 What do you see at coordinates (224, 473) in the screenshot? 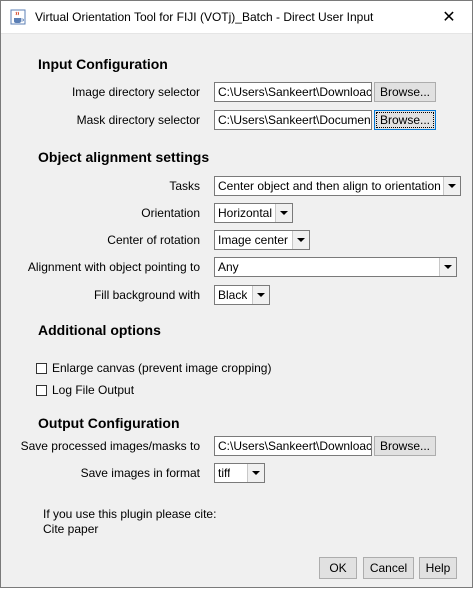
I see `format-selected: tiff` at bounding box center [224, 473].